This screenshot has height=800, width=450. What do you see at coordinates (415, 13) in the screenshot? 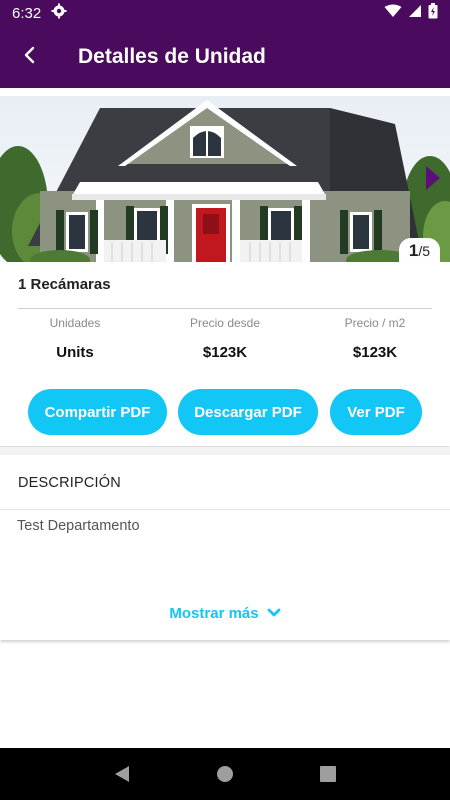
I see `cell-signal-icon` at bounding box center [415, 13].